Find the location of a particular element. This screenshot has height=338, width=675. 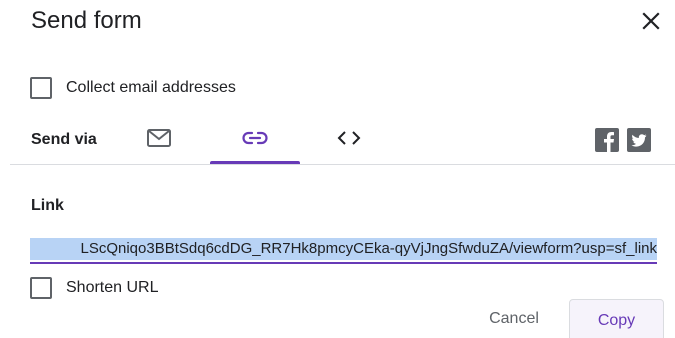

shorten-url-checkbox is located at coordinates (41, 288).